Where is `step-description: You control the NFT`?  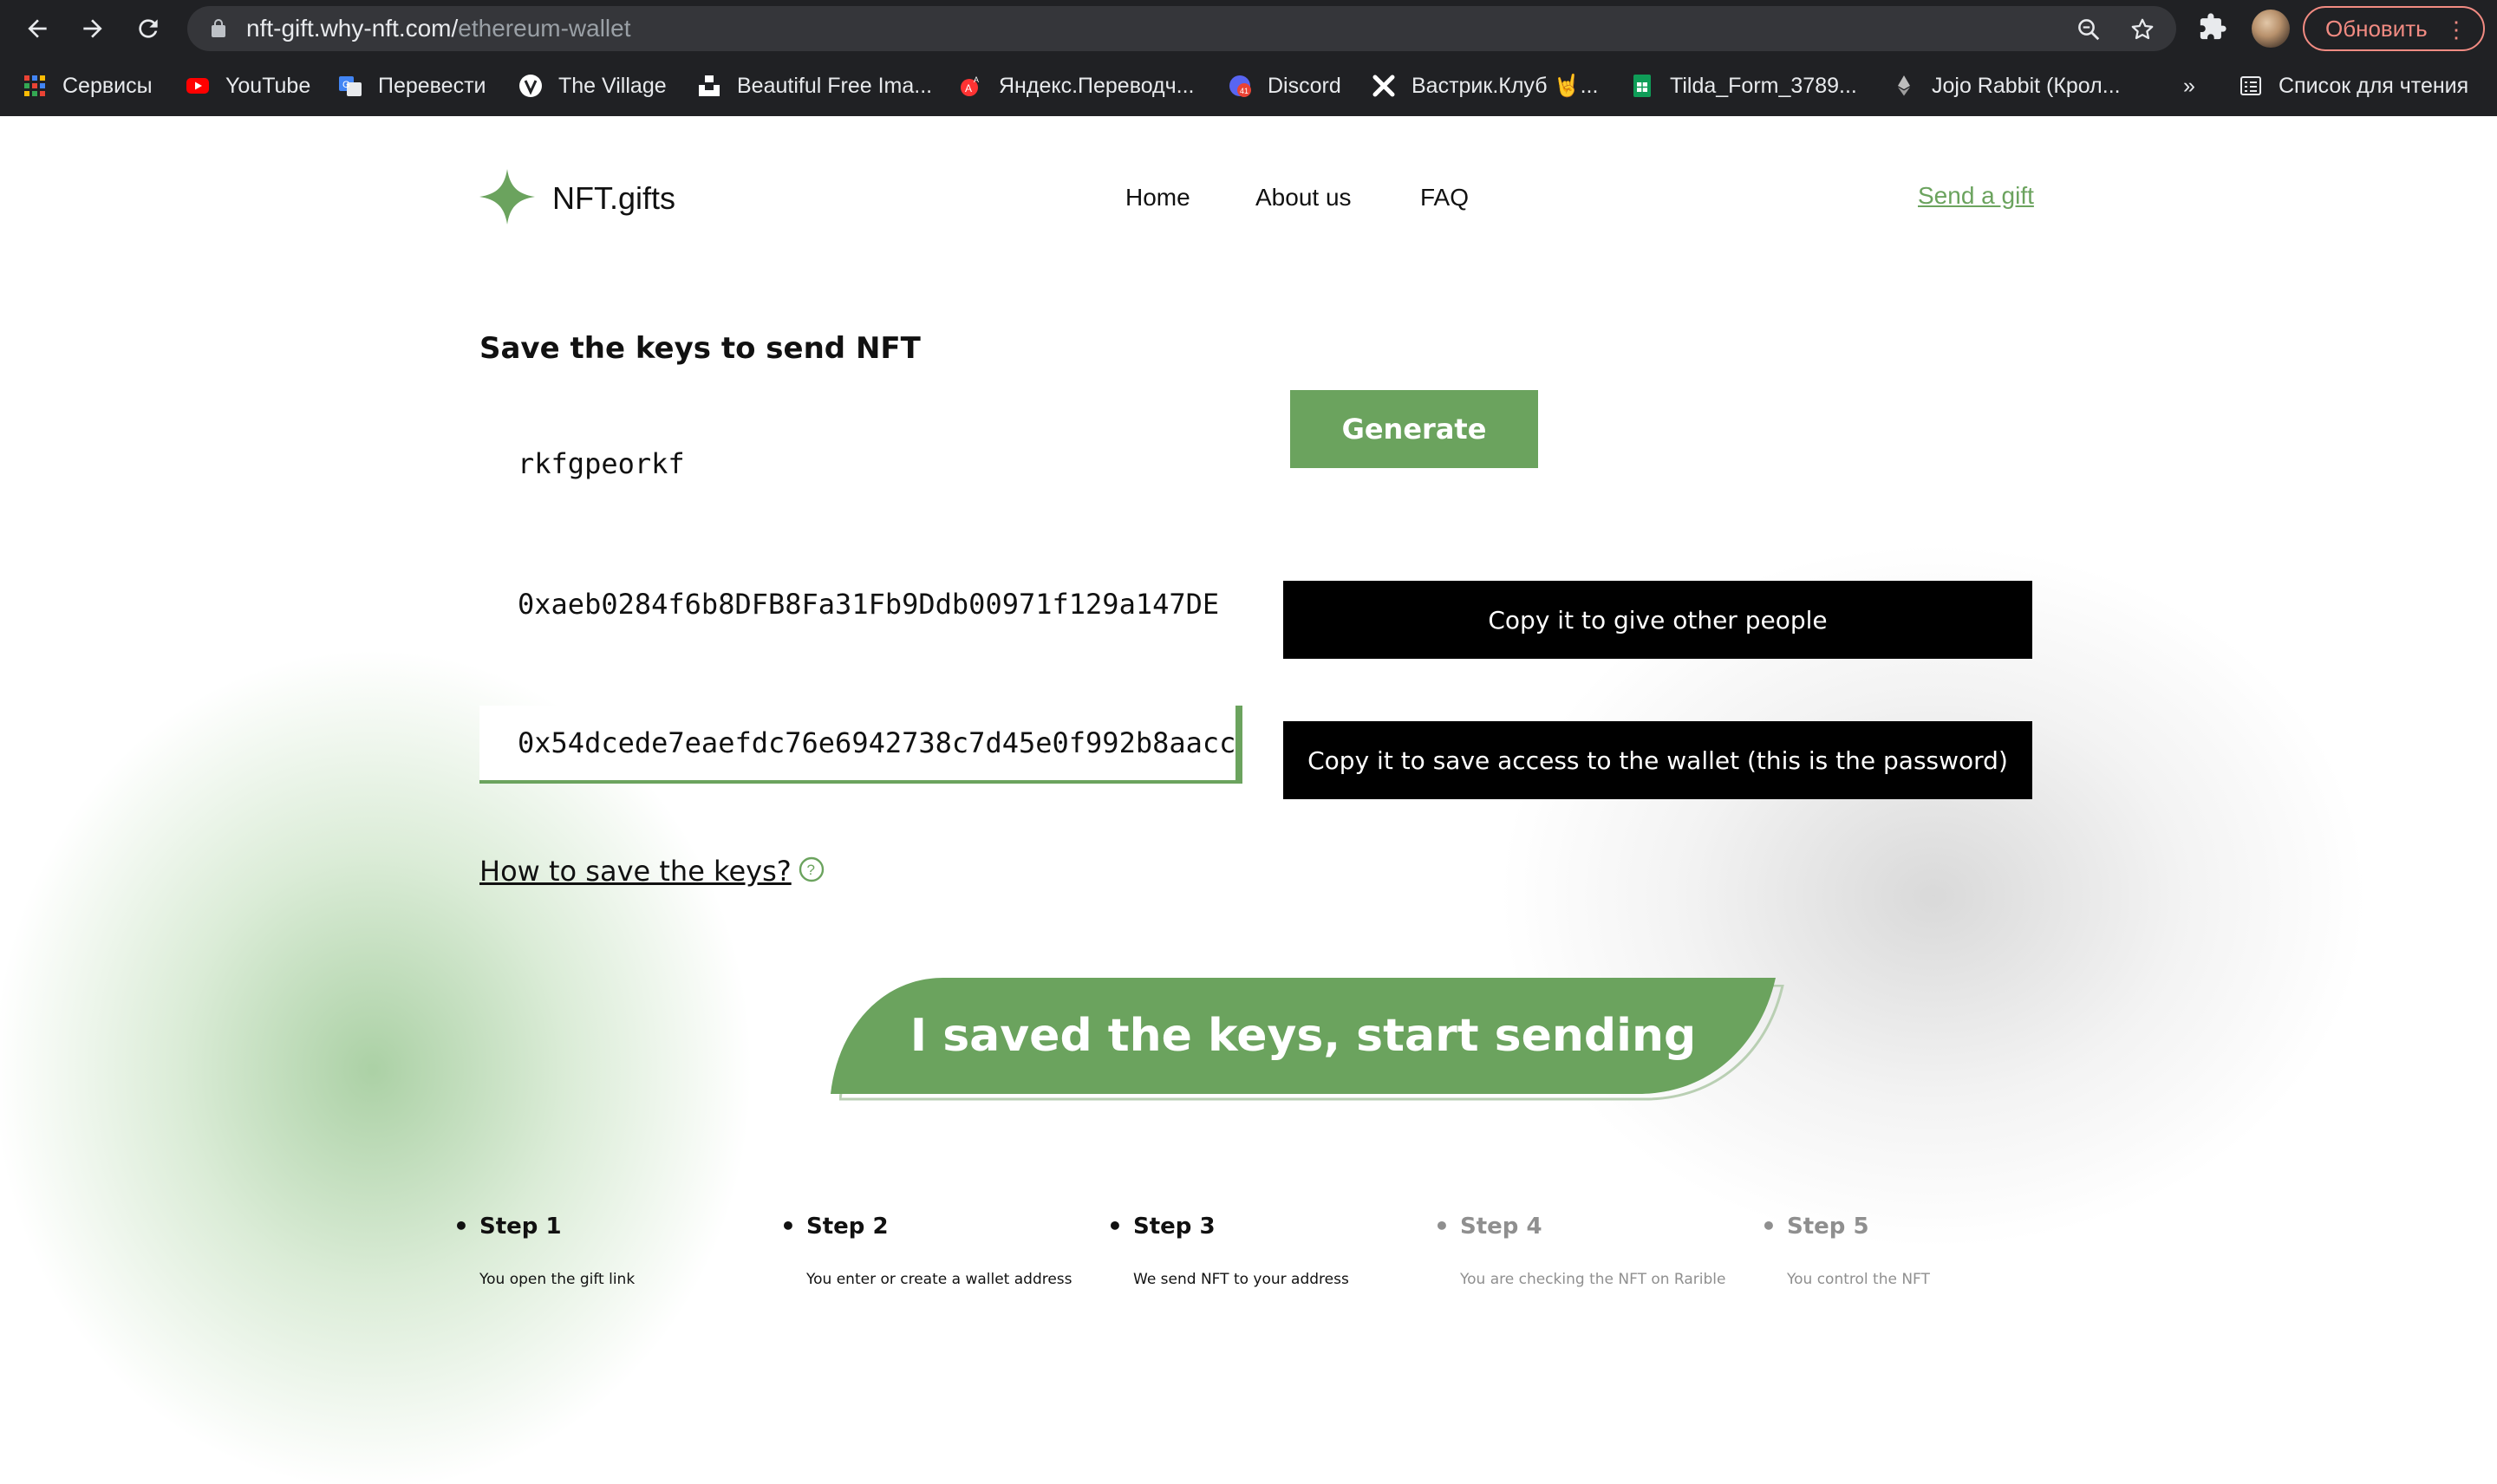 step-description: You control the NFT is located at coordinates (1858, 1279).